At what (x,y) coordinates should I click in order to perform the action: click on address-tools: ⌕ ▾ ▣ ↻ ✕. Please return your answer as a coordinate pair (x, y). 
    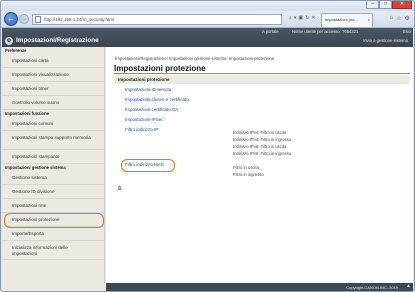
    Looking at the image, I should click on (302, 18).